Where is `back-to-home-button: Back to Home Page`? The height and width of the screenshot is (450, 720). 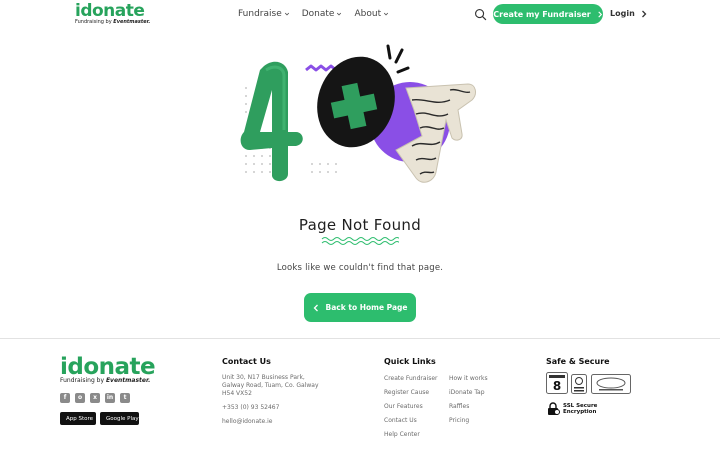
back-to-home-button: Back to Home Page is located at coordinates (360, 307).